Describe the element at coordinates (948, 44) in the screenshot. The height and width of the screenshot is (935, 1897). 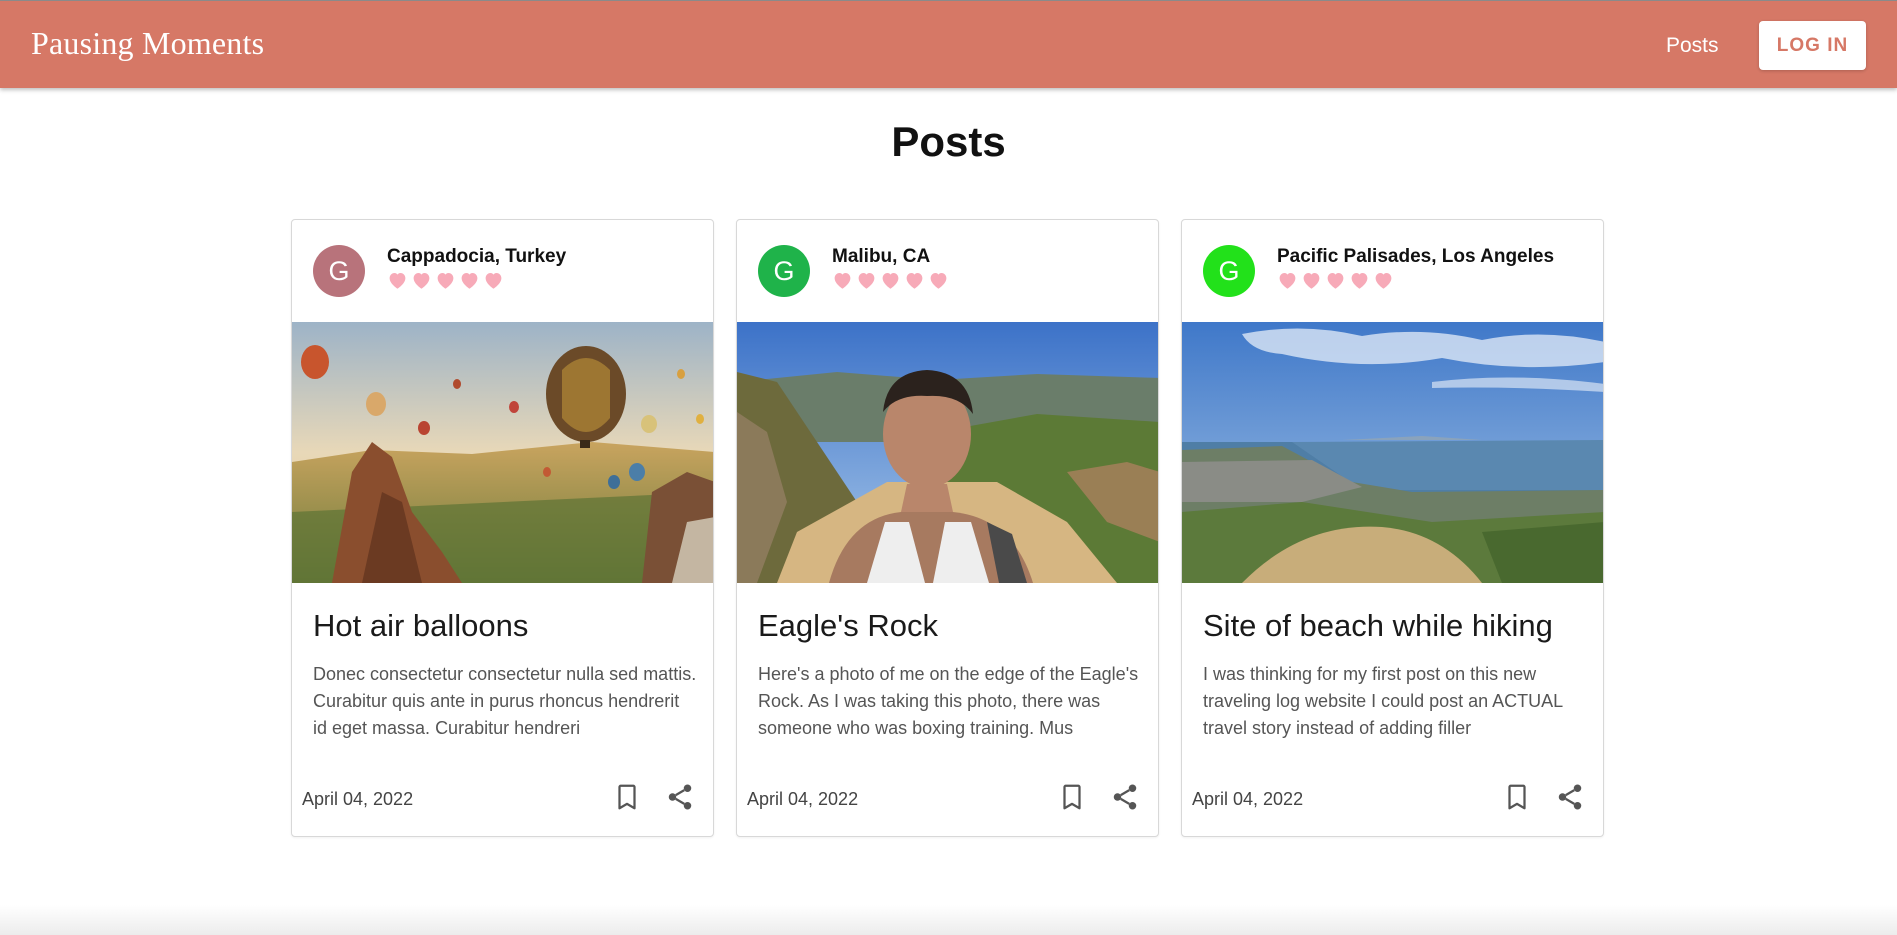
I see `app-bar: Pausing Moments Posts LOG IN` at that location.